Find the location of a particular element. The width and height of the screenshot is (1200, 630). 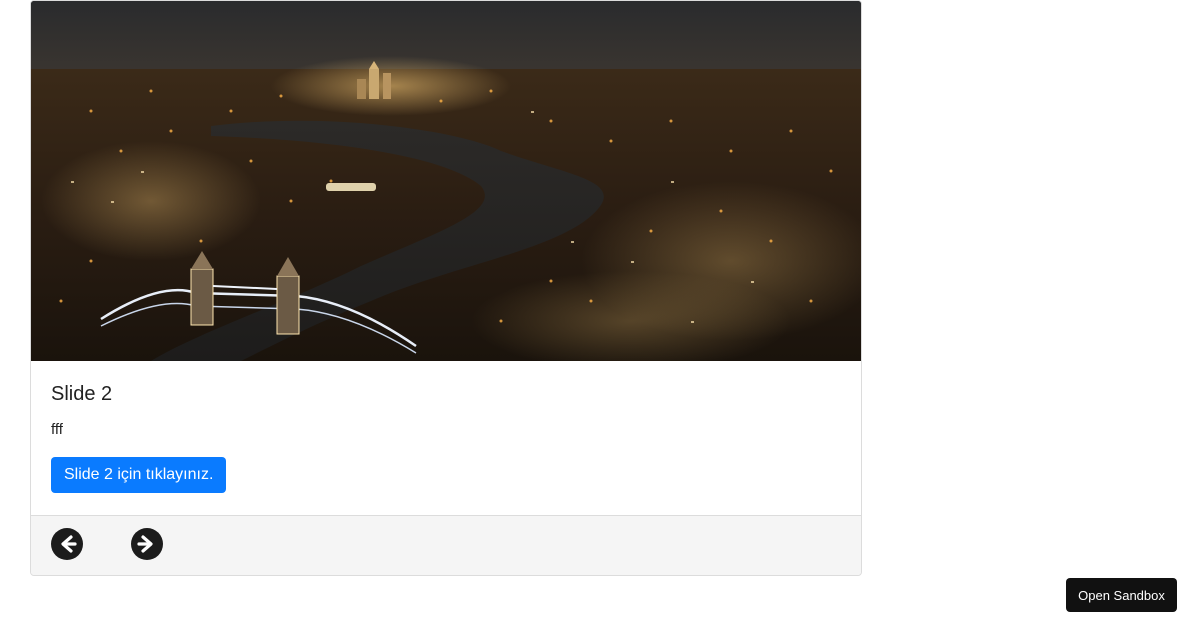

slide-title: Slide 2 is located at coordinates (82, 394).